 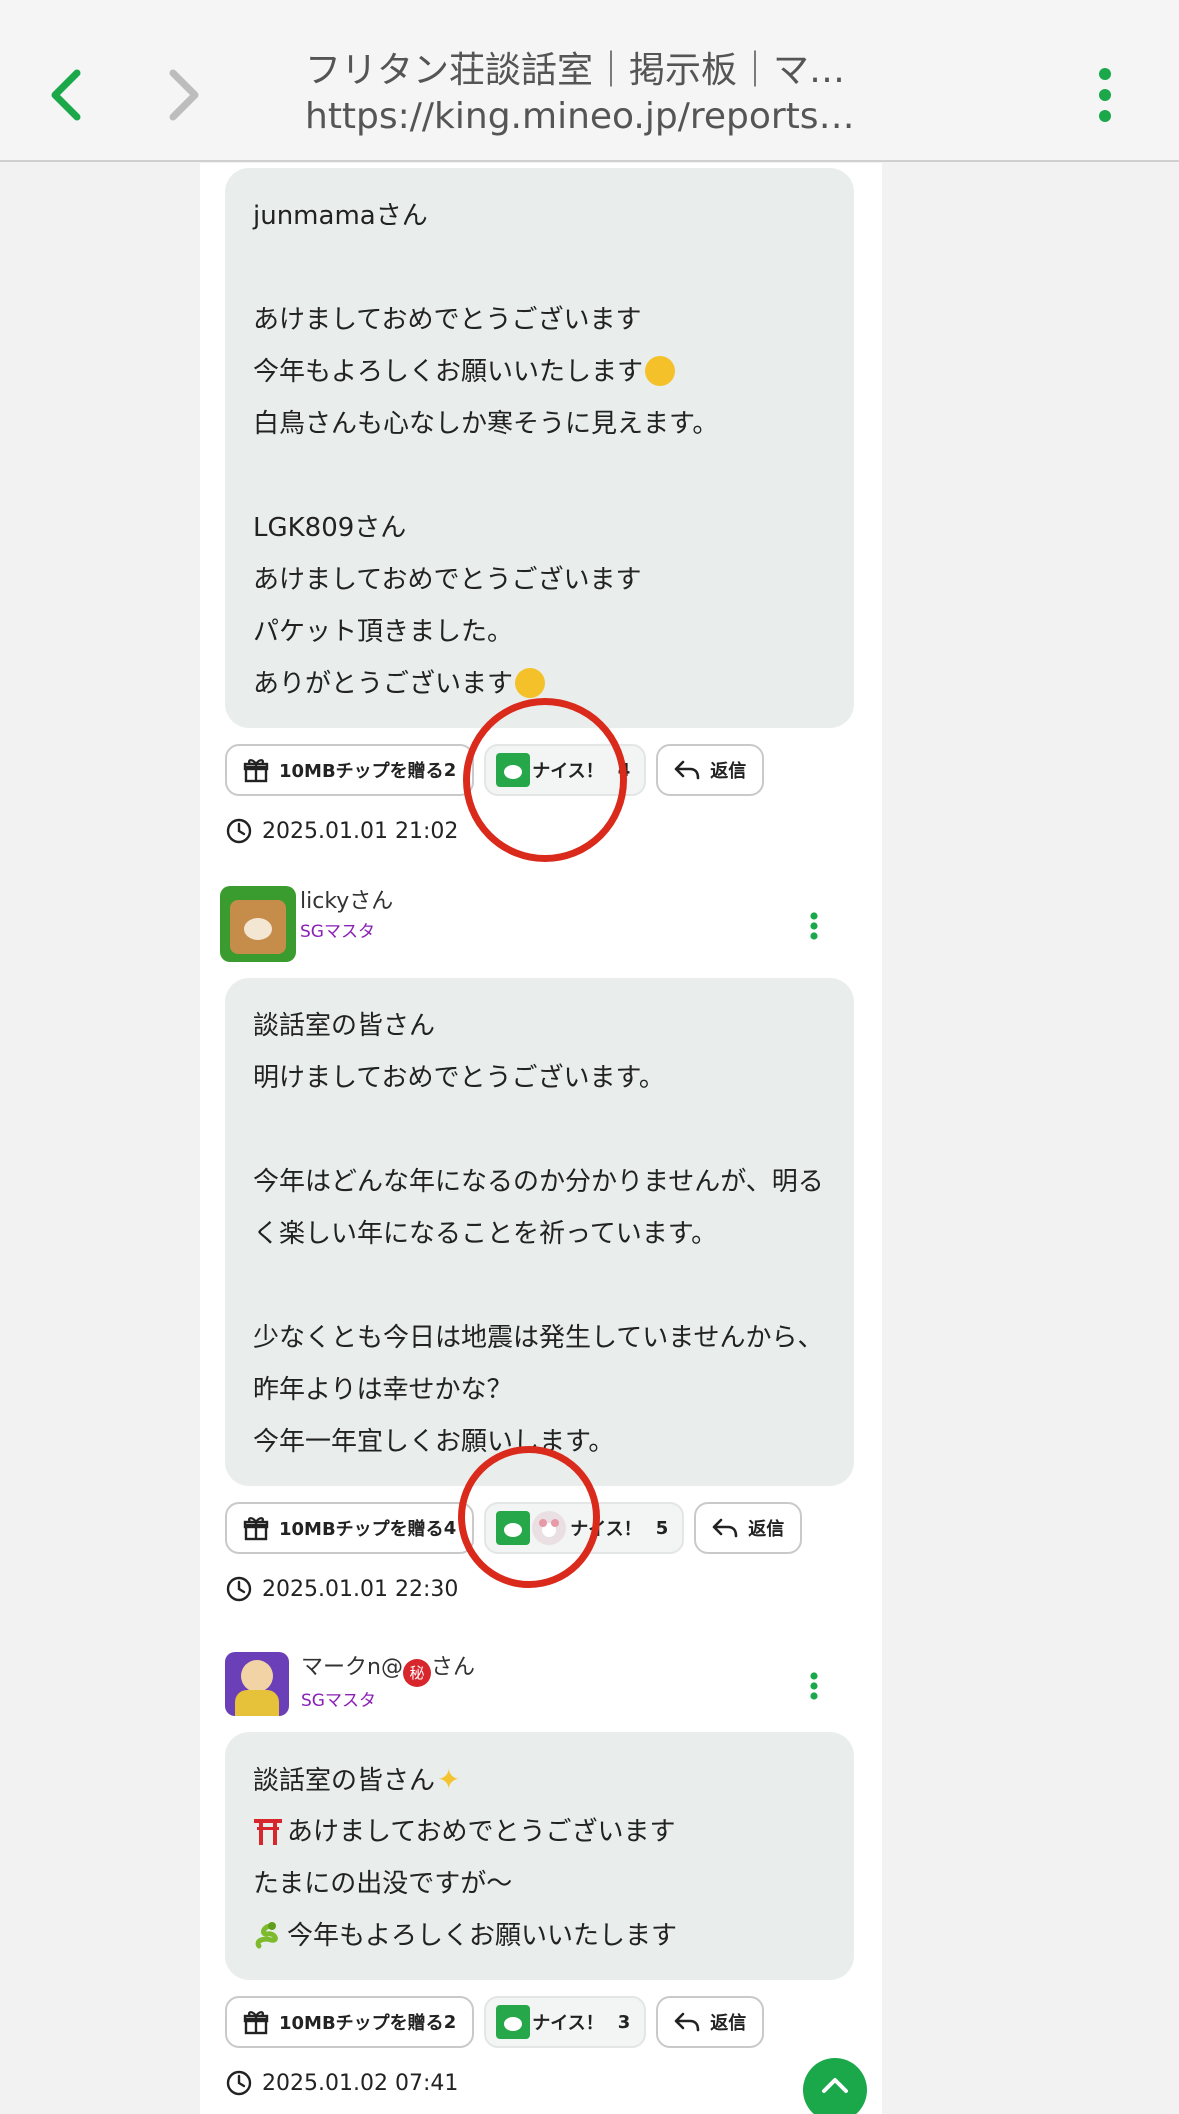 I want to click on nice-button: ナイス！ 3, so click(x=565, y=2022).